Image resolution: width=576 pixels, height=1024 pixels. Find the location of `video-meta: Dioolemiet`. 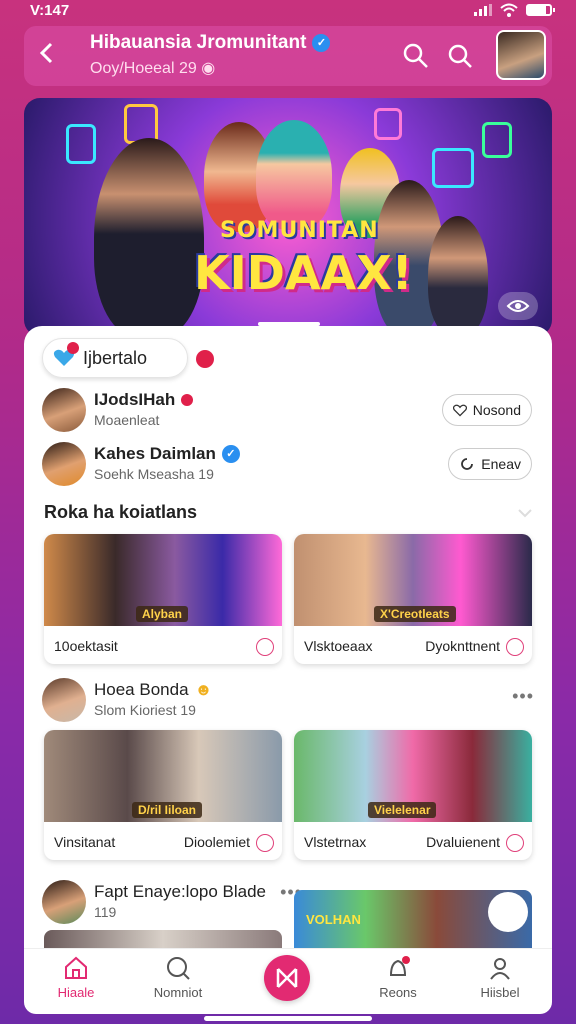

video-meta: Dioolemiet is located at coordinates (216, 842).